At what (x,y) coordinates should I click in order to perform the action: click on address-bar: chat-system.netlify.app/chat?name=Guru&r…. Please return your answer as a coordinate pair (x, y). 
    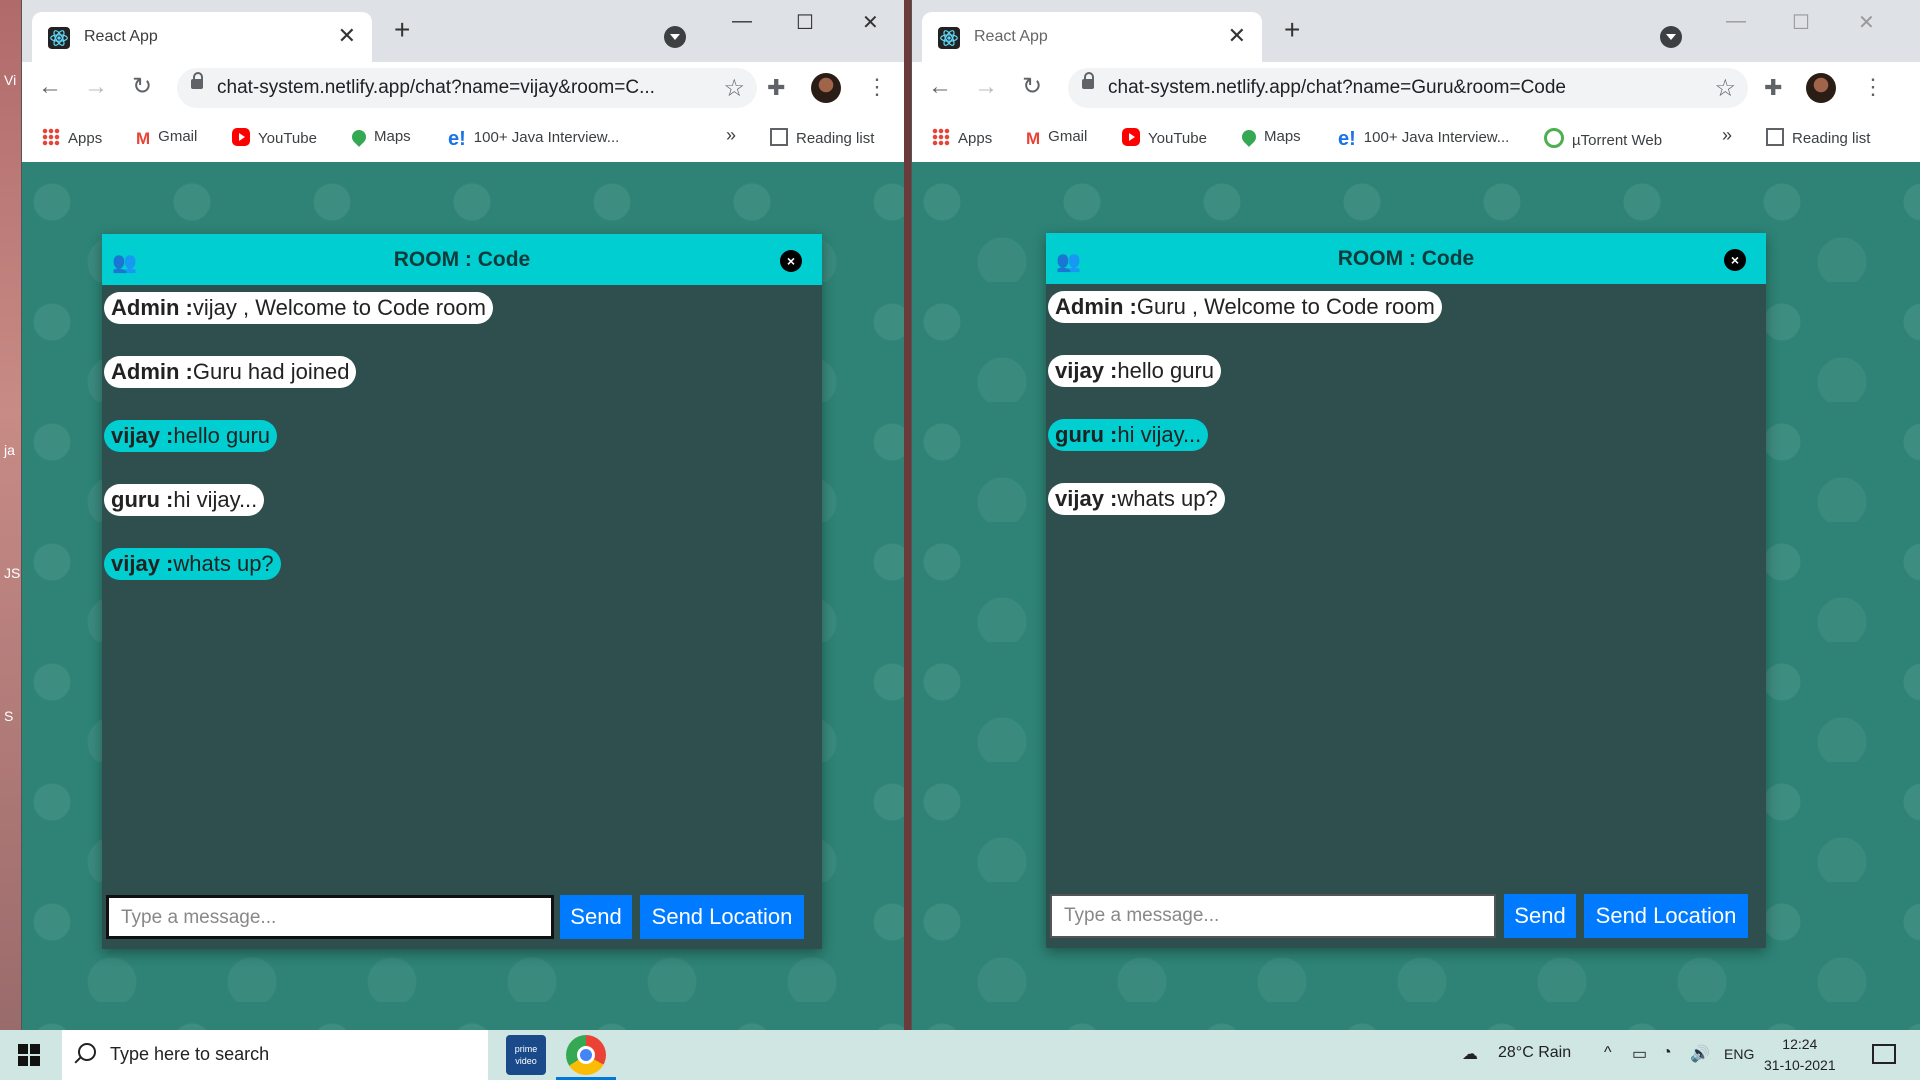
    Looking at the image, I should click on (1408, 88).